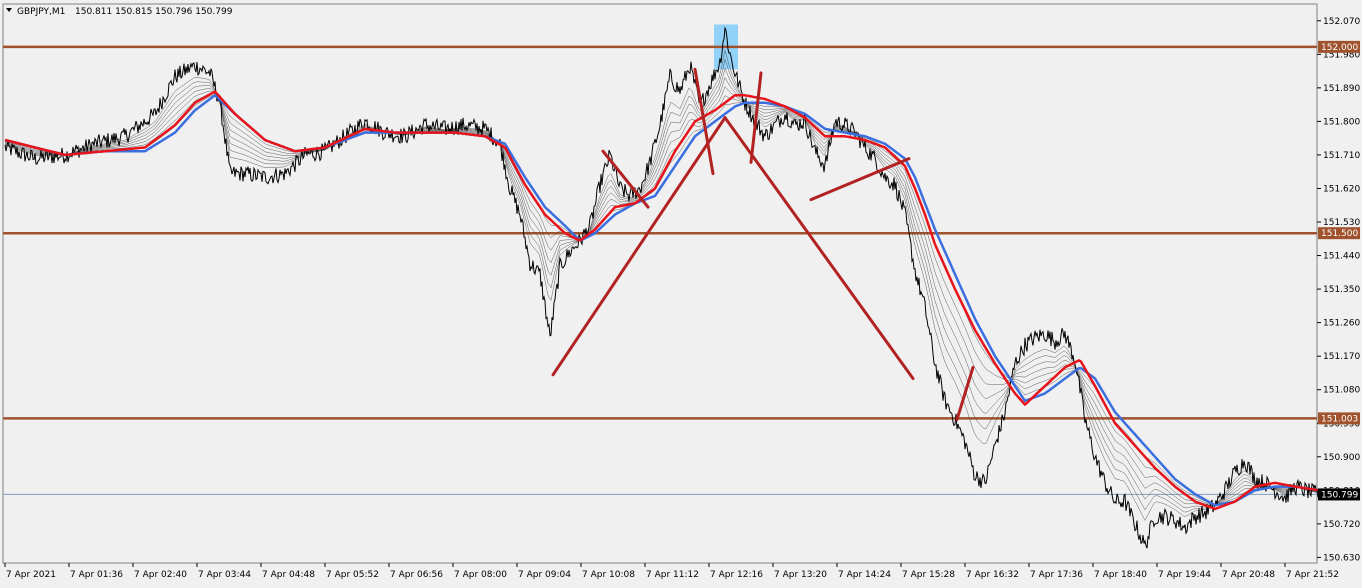 This screenshot has height=588, width=1362. Describe the element at coordinates (736, 575) in the screenshot. I see `x-tick-label: 7 Apr 12:16` at that location.